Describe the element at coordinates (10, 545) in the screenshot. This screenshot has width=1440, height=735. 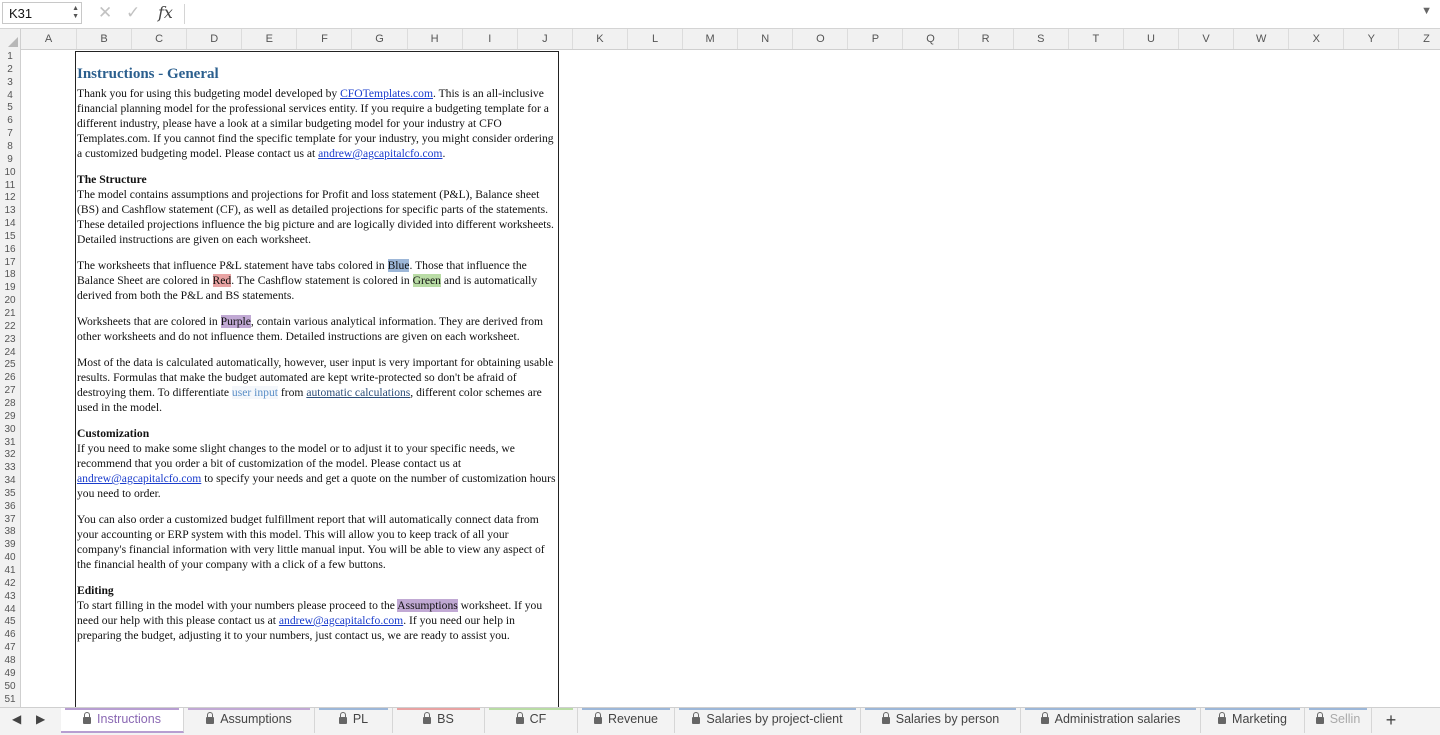
I see `row-header: 39` at that location.